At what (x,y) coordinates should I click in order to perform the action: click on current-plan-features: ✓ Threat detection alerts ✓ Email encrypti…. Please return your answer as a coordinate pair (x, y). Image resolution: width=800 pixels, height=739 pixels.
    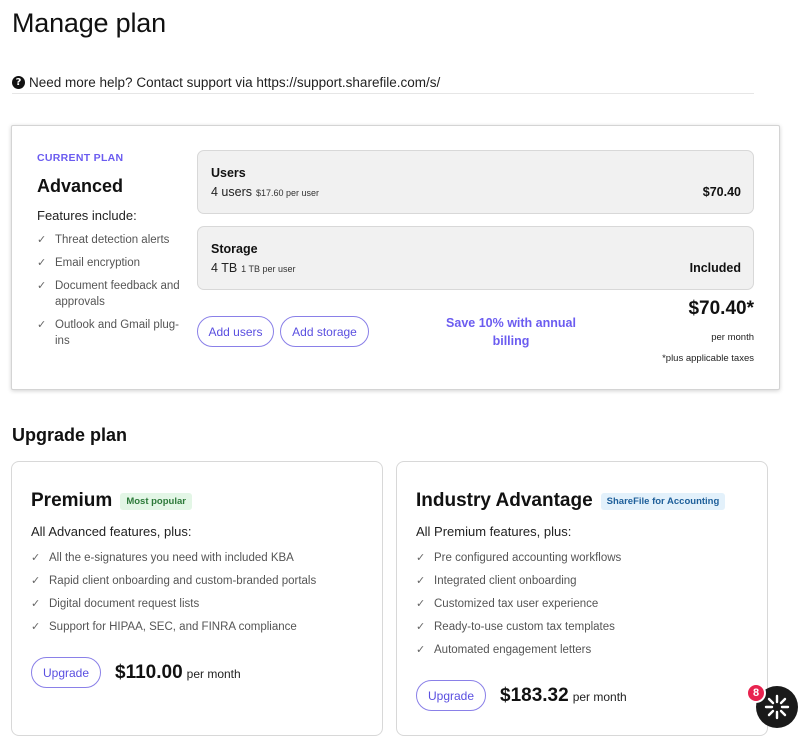
    Looking at the image, I should click on (112, 294).